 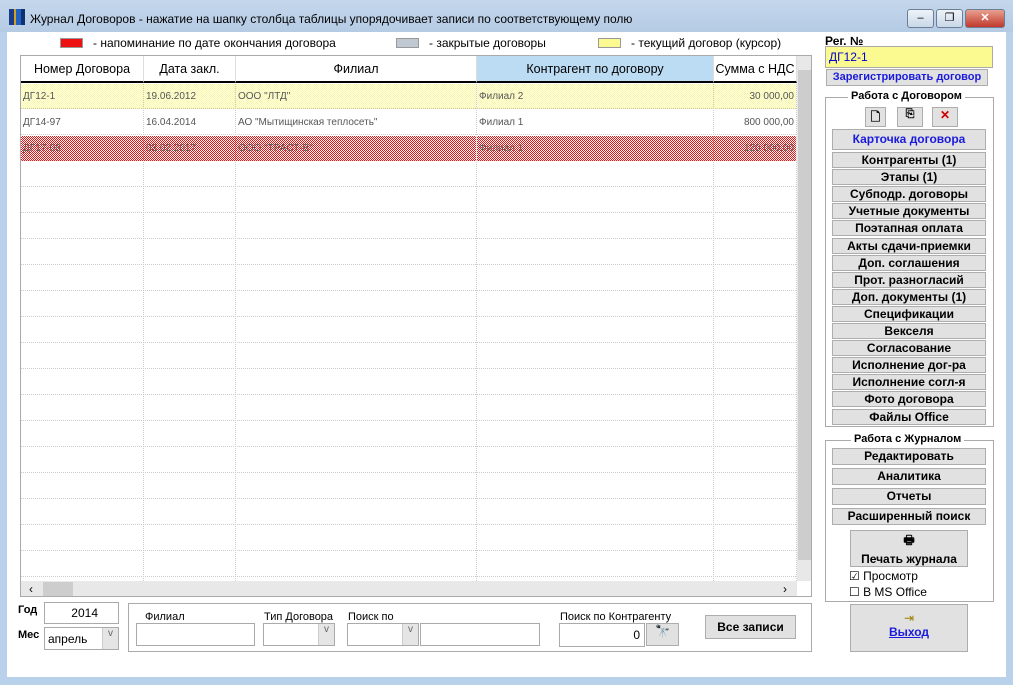 What do you see at coordinates (190, 96) in the screenshot?
I see `table-cell: 19.06.2012` at bounding box center [190, 96].